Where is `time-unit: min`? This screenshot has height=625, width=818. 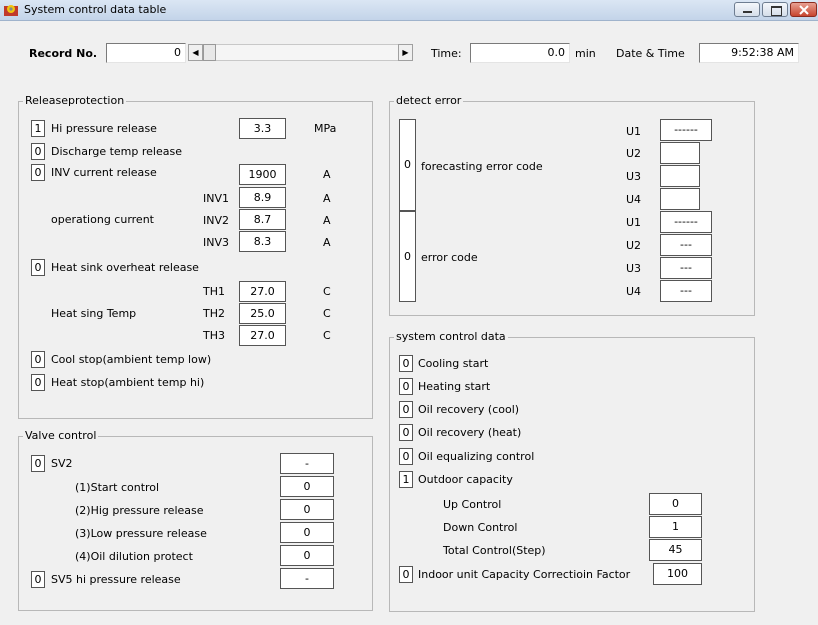
time-unit: min is located at coordinates (585, 53).